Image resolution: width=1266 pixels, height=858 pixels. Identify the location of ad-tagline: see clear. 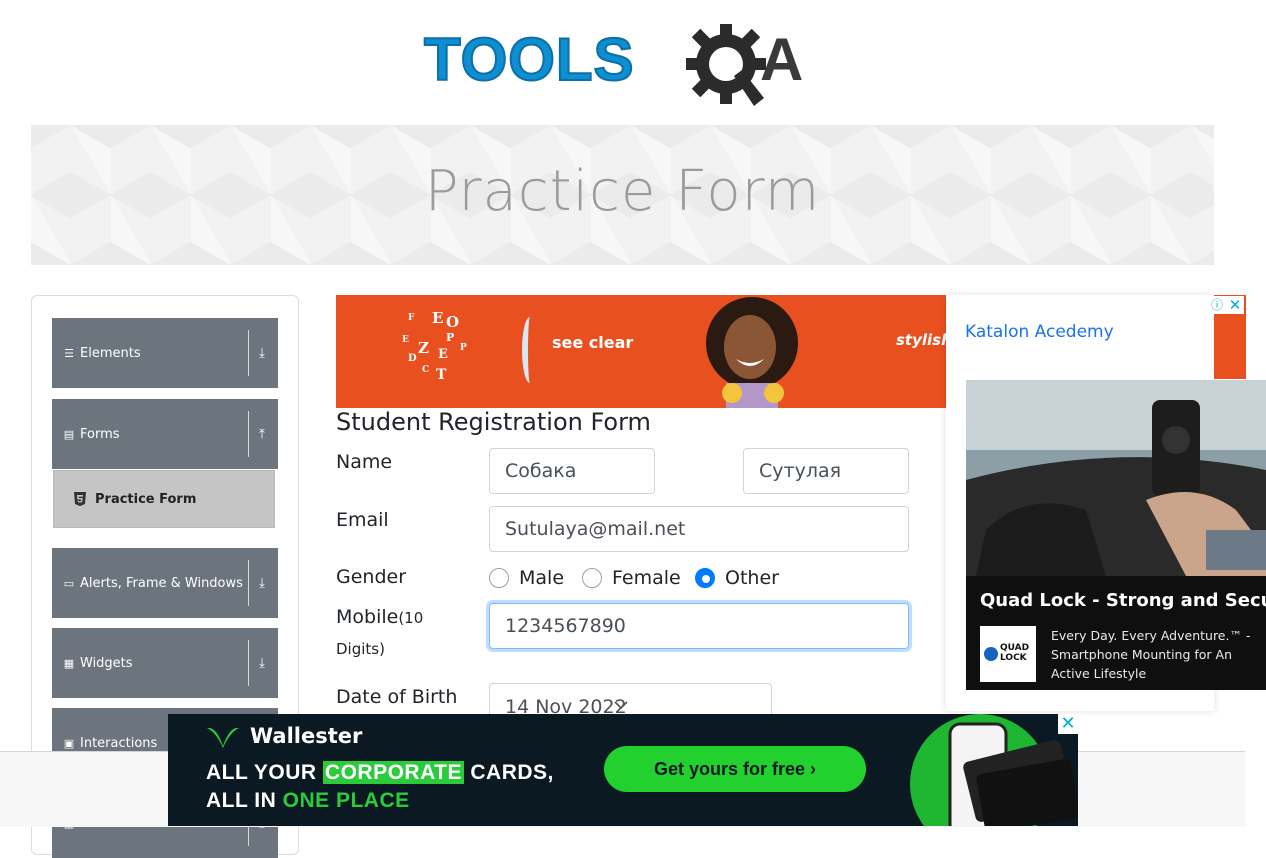
(593, 342).